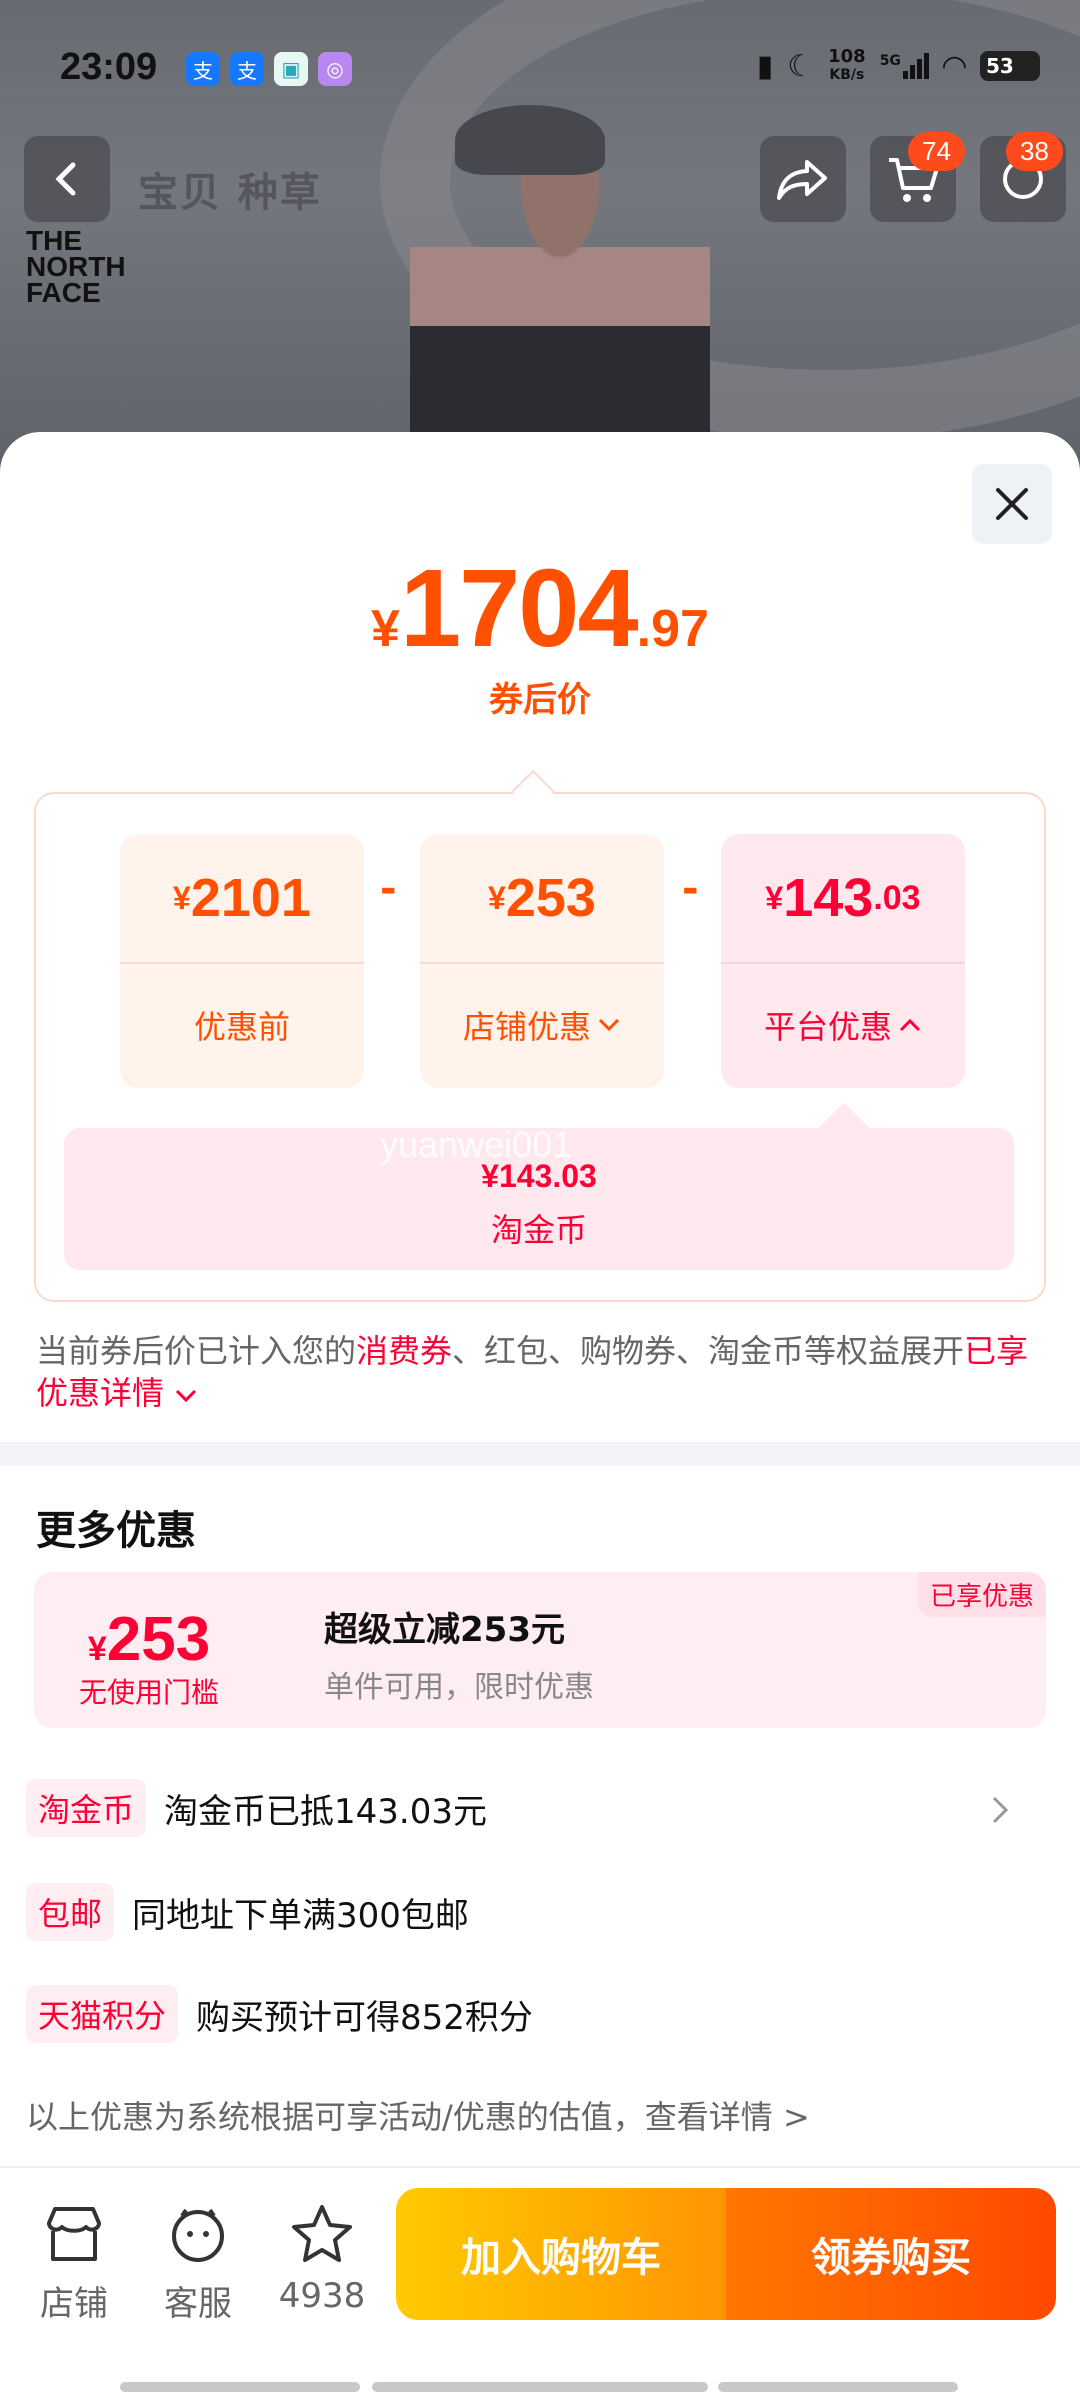 This screenshot has height=2400, width=1080. I want to click on app-icon: ◎, so click(335, 69).